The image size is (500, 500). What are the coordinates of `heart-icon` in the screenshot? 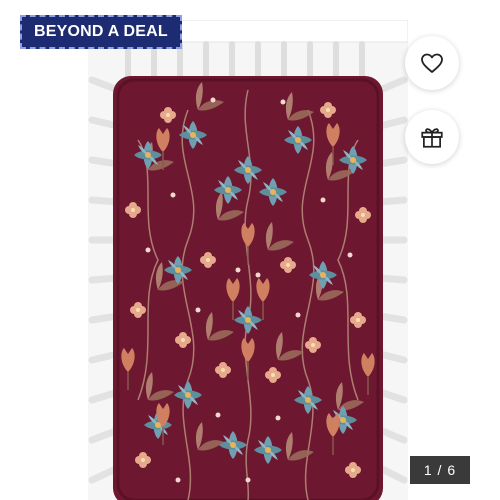 It's located at (432, 63).